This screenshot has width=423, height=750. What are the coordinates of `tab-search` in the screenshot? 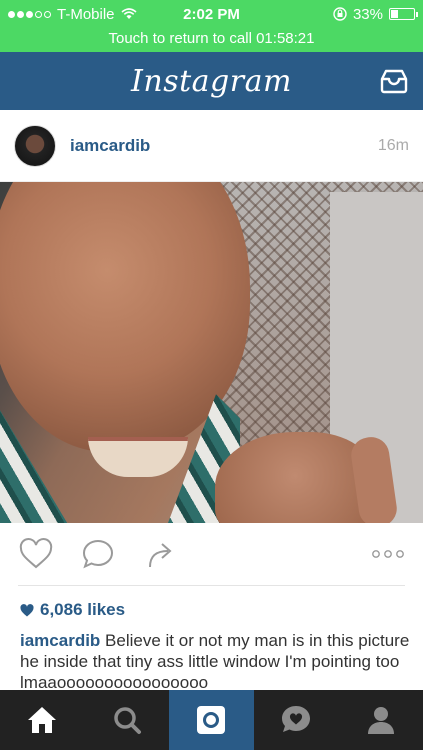 It's located at (127, 720).